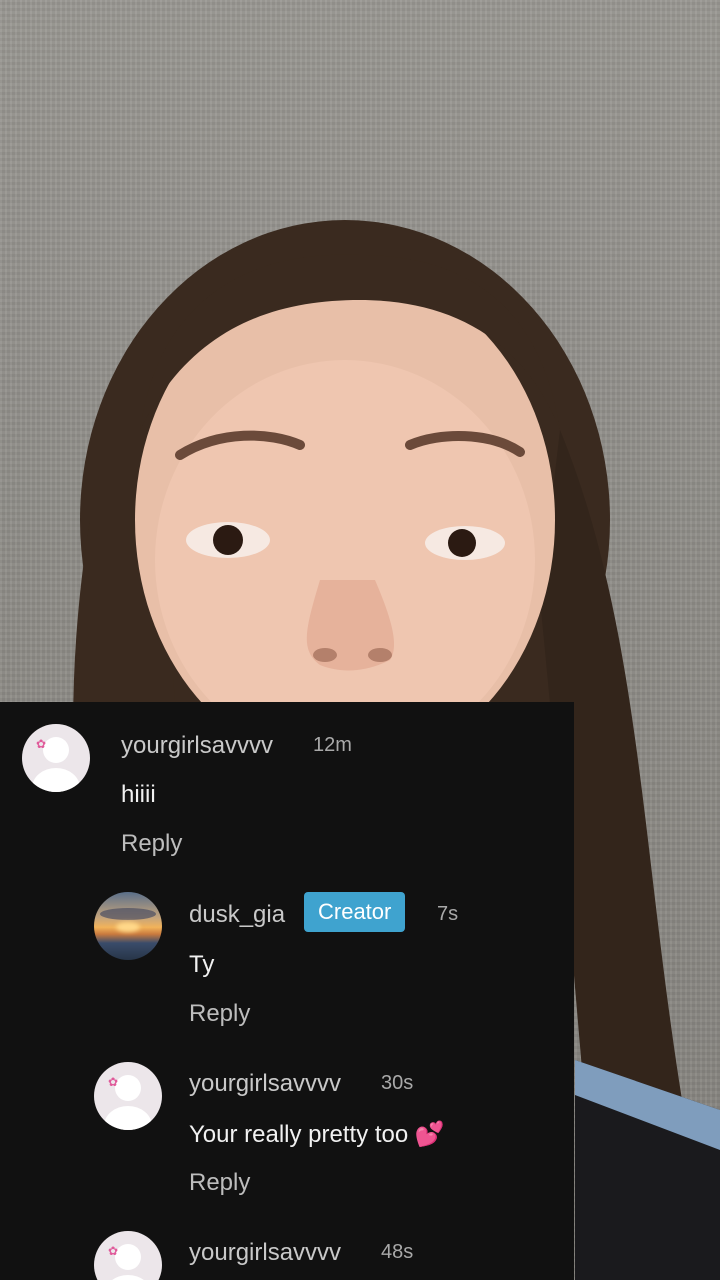 This screenshot has width=720, height=1280. What do you see at coordinates (317, 1134) in the screenshot?
I see `comment-text: Your really pretty too 💕` at bounding box center [317, 1134].